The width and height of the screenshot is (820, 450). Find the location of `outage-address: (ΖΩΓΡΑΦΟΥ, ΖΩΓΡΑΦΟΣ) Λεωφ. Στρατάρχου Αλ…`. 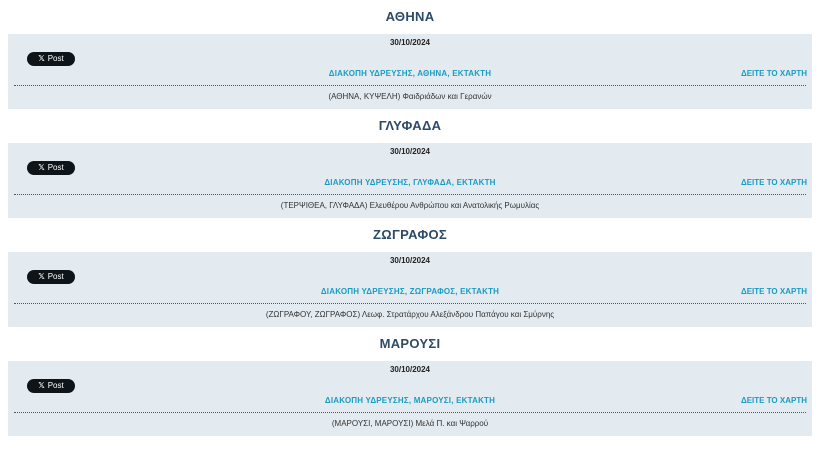

outage-address: (ΖΩΓΡΑΦΟΥ, ΖΩΓΡΑΦΟΣ) Λεωφ. Στρατάρχου Αλ… is located at coordinates (410, 314).